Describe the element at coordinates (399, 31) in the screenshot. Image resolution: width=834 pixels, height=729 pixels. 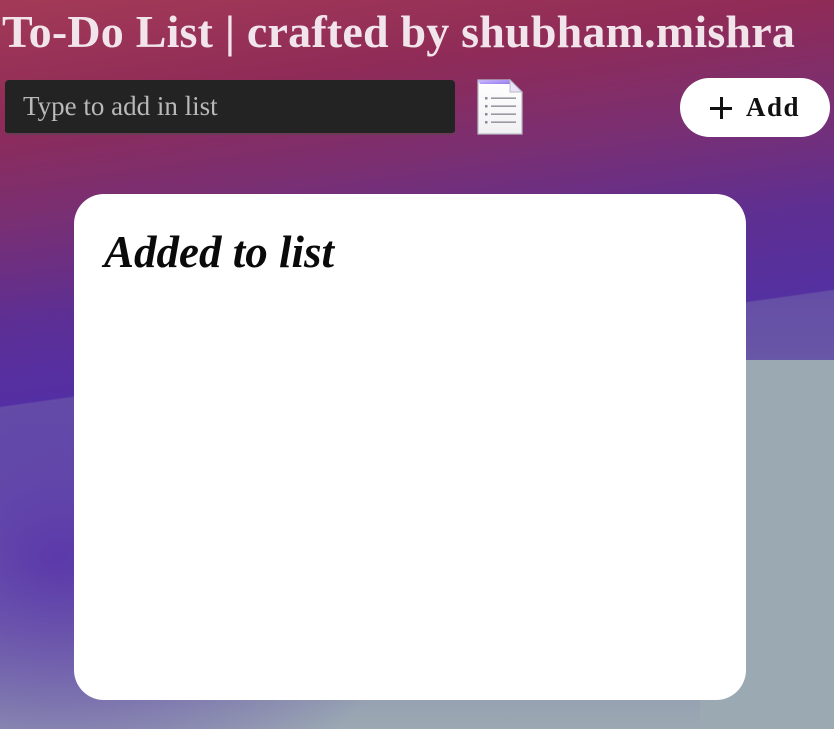
I see `page-title: To-Do List | crafted by shubham.mishra` at that location.